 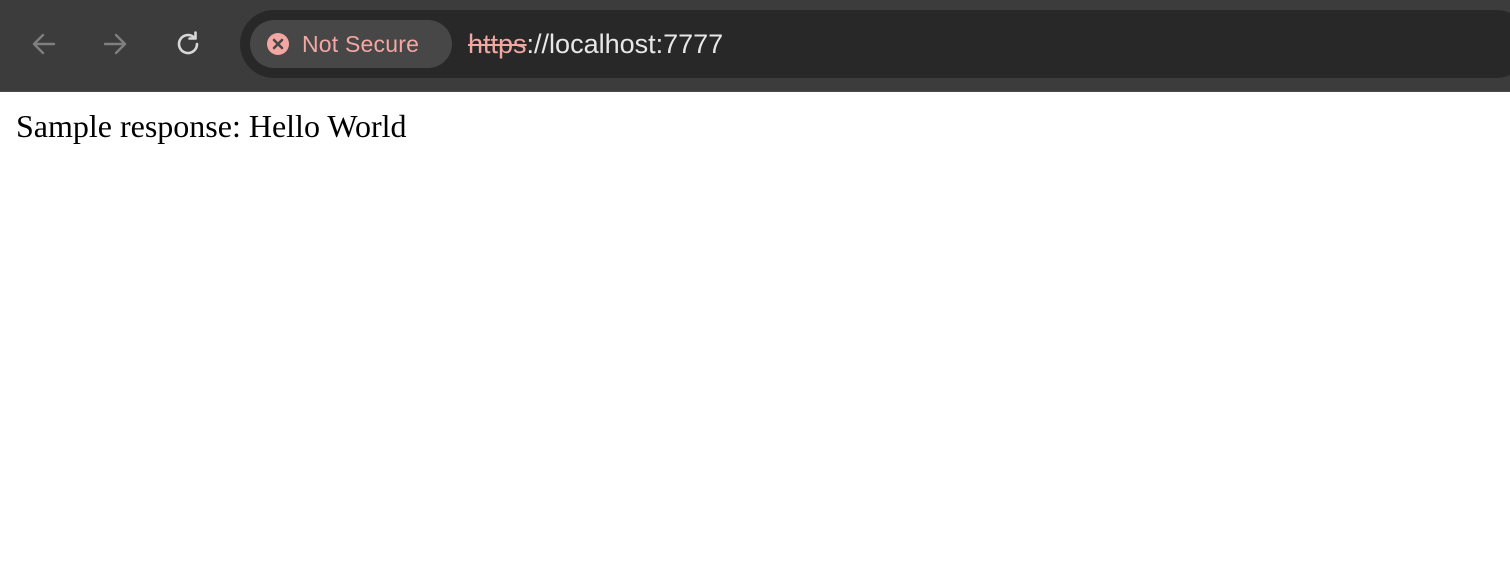 What do you see at coordinates (211, 126) in the screenshot?
I see `response-text: Sample response: Hello World` at bounding box center [211, 126].